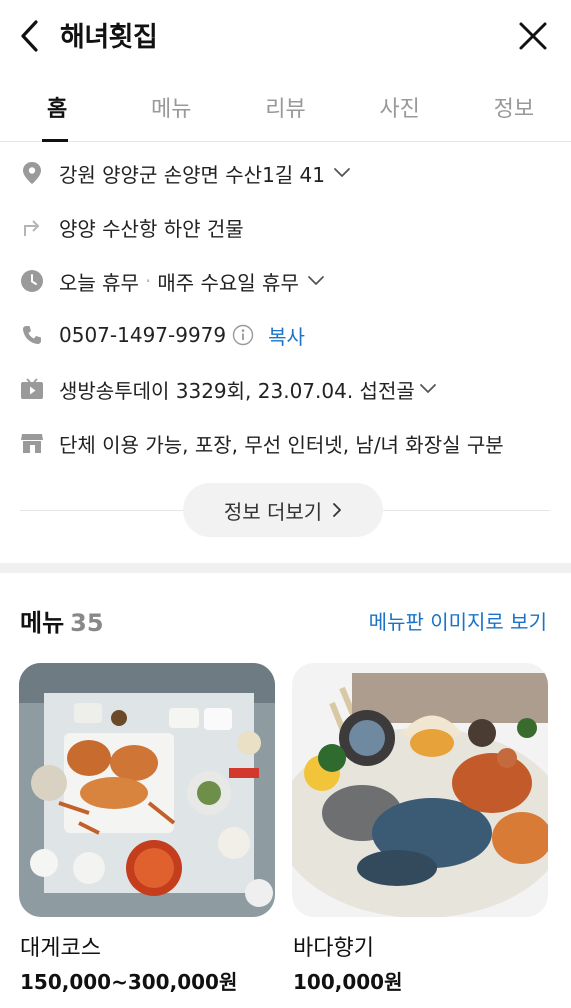 The height and width of the screenshot is (1008, 571). Describe the element at coordinates (273, 511) in the screenshot. I see `more-info-label: 정보 더보기` at that location.